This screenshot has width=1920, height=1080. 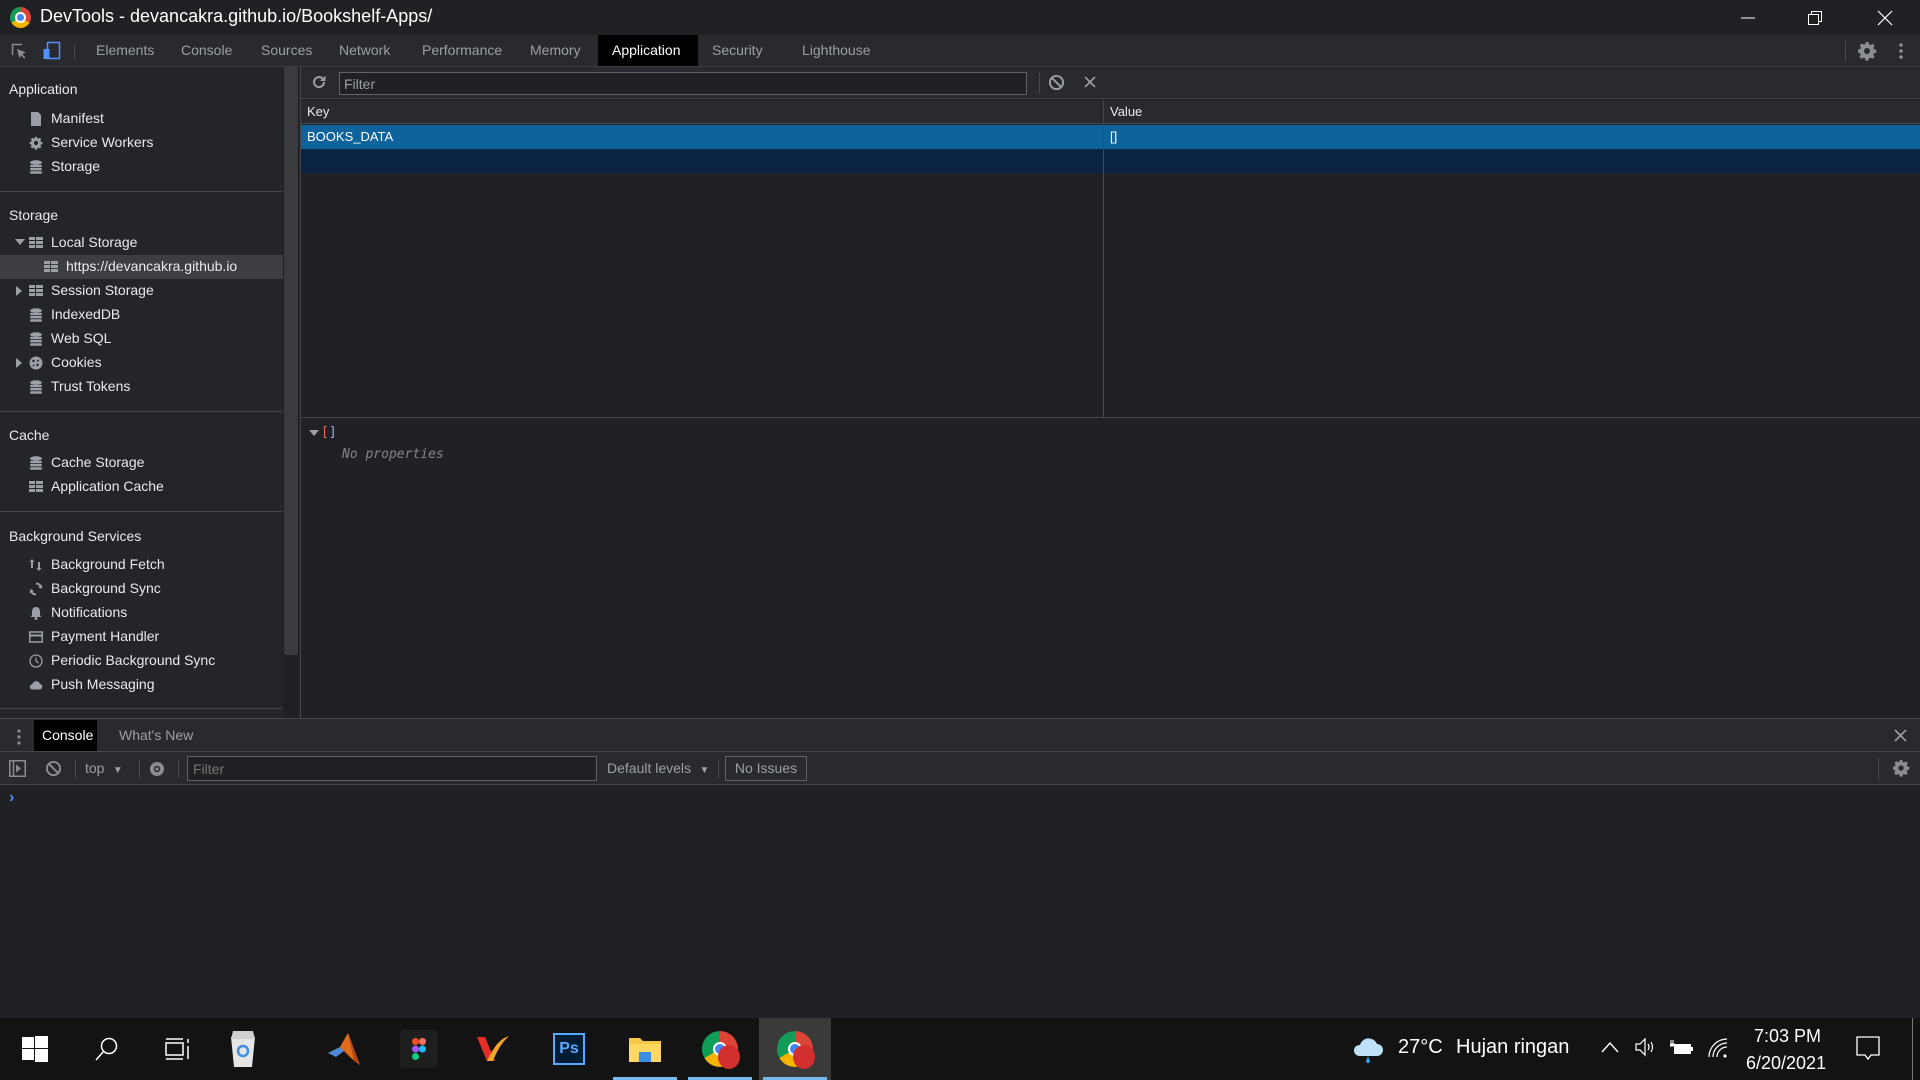 What do you see at coordinates (462, 50) in the screenshot?
I see `tab-performance: Performance` at bounding box center [462, 50].